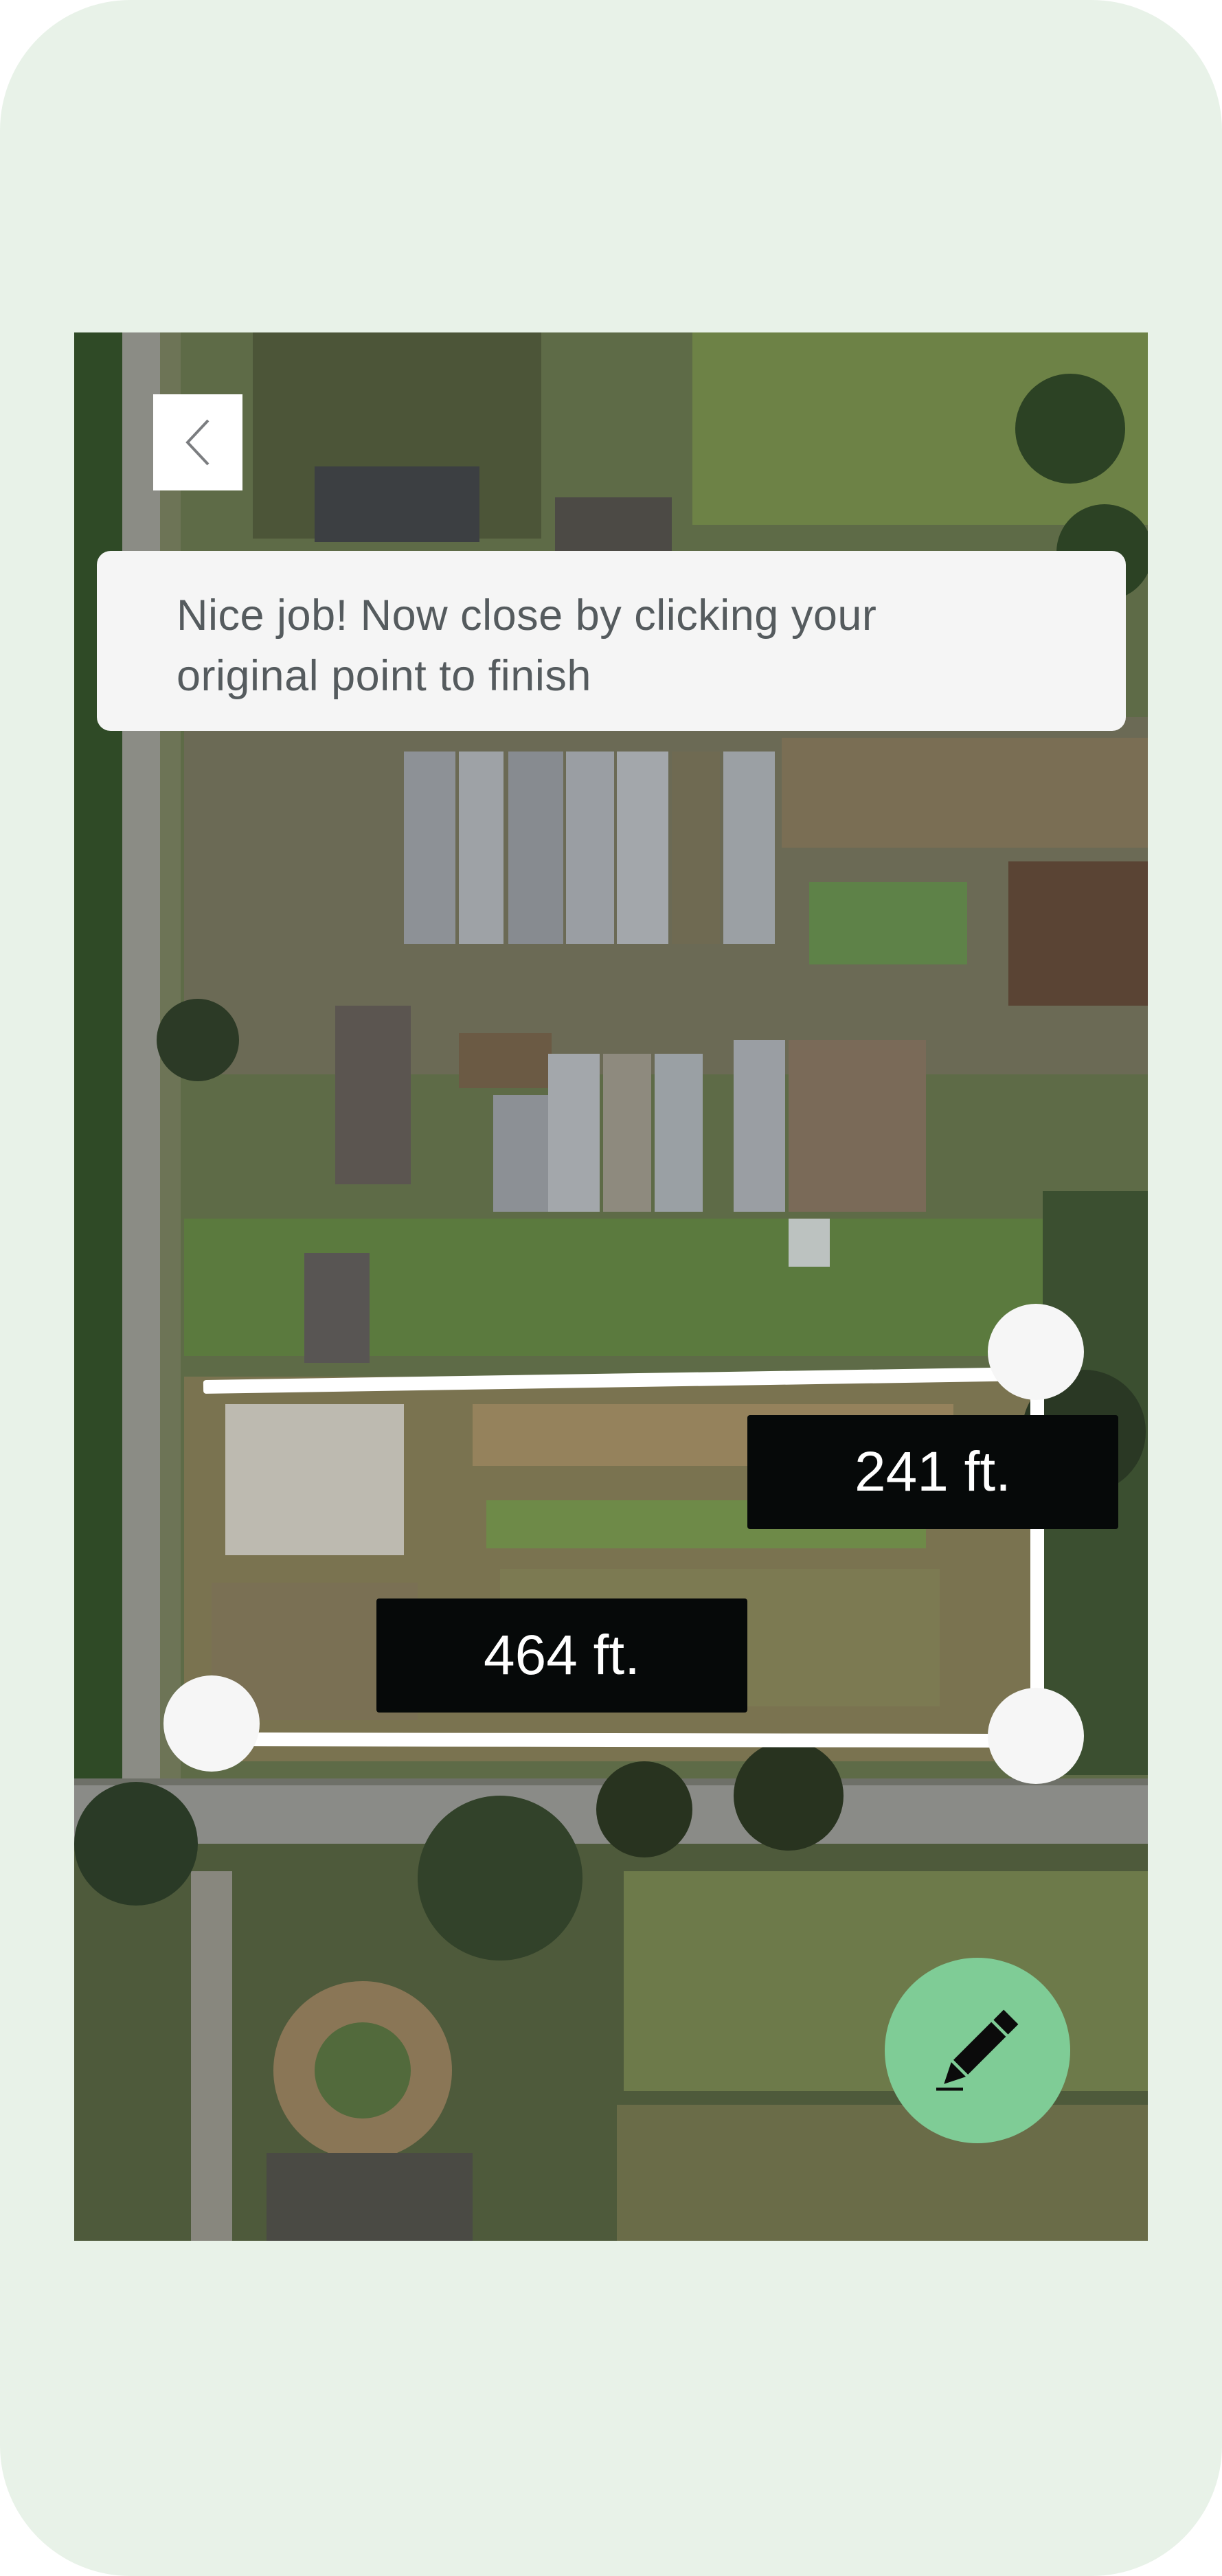 Image resolution: width=1222 pixels, height=2576 pixels. I want to click on measure-point-bottom-right, so click(1036, 1736).